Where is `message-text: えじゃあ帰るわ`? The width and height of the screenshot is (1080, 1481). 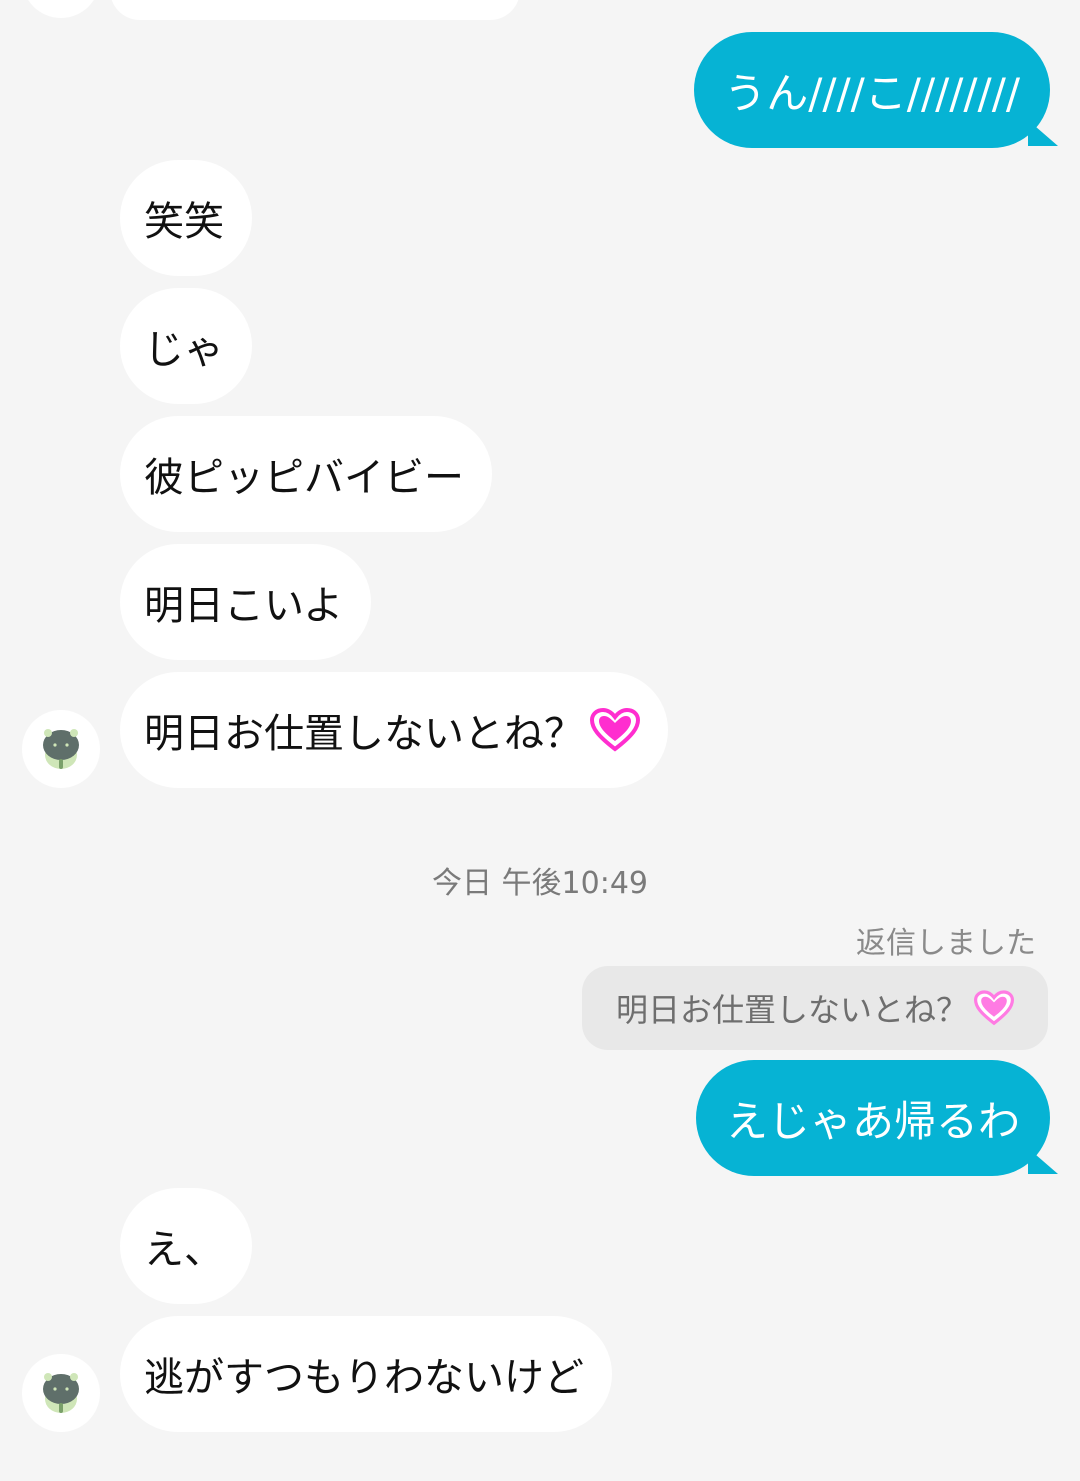 message-text: えじゃあ帰るわ is located at coordinates (872, 1121).